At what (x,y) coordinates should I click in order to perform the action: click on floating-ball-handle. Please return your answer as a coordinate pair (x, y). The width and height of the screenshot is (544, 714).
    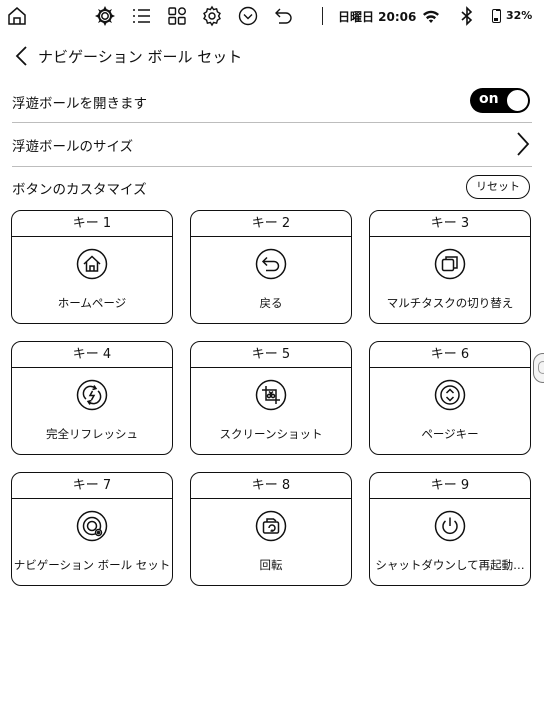
    Looking at the image, I should click on (538, 368).